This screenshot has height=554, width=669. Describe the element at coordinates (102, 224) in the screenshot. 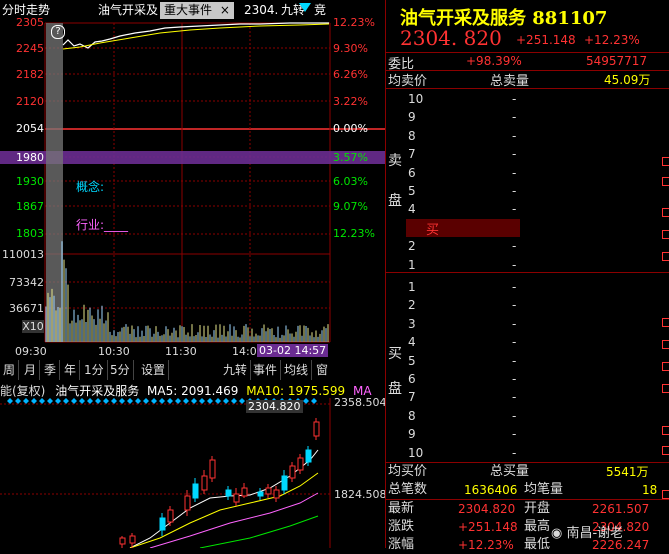

I see `industry-label: 行业:____` at that location.